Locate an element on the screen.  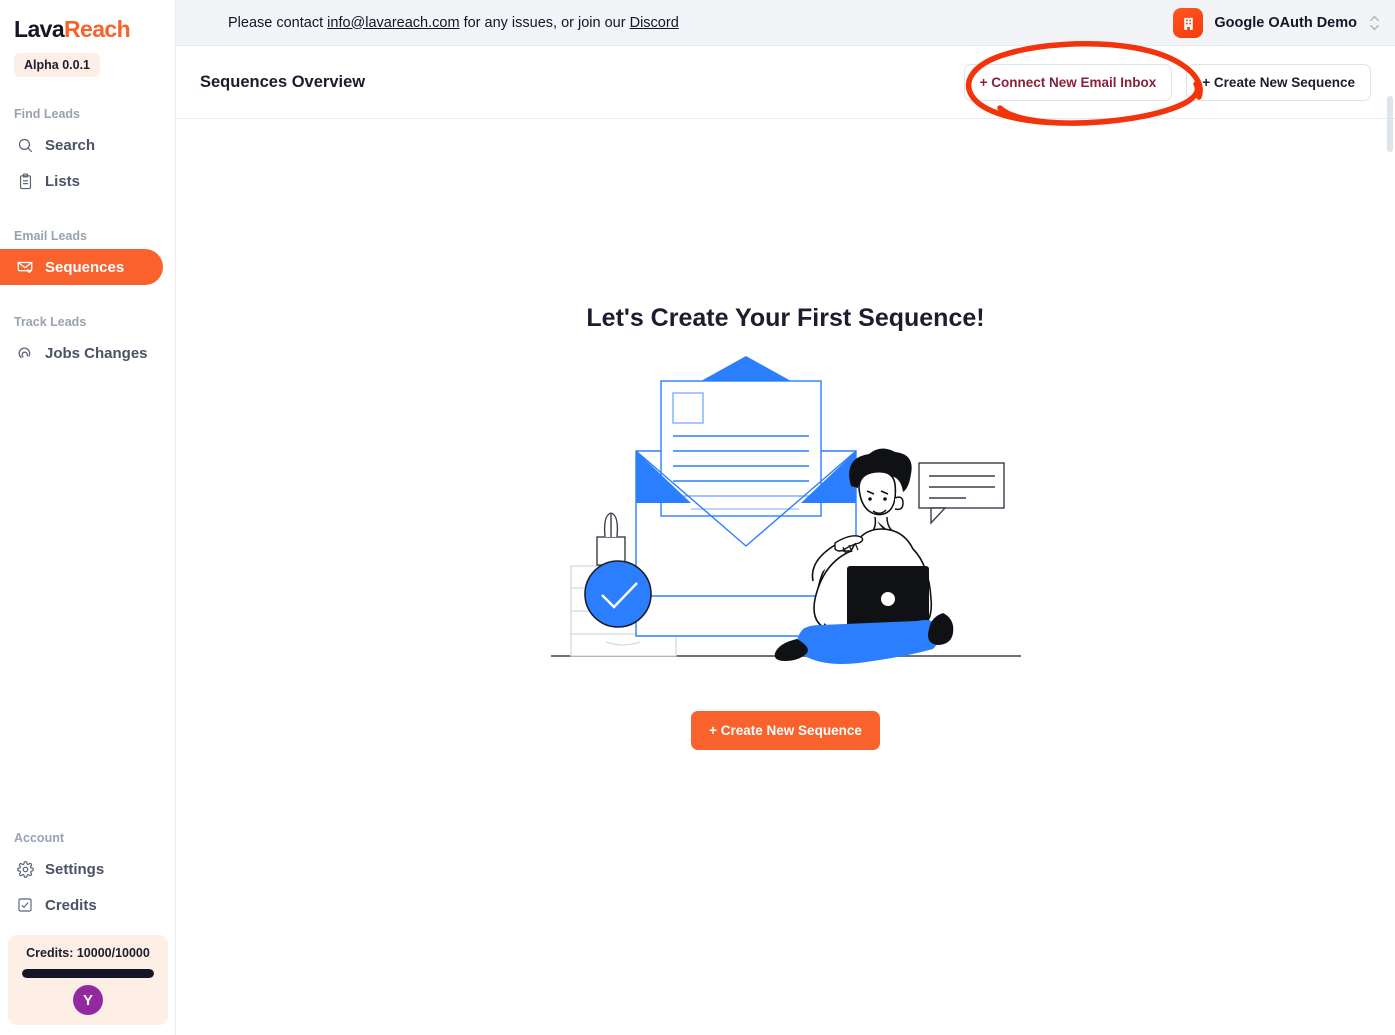
banner-prefix: Please contact is located at coordinates (278, 22).